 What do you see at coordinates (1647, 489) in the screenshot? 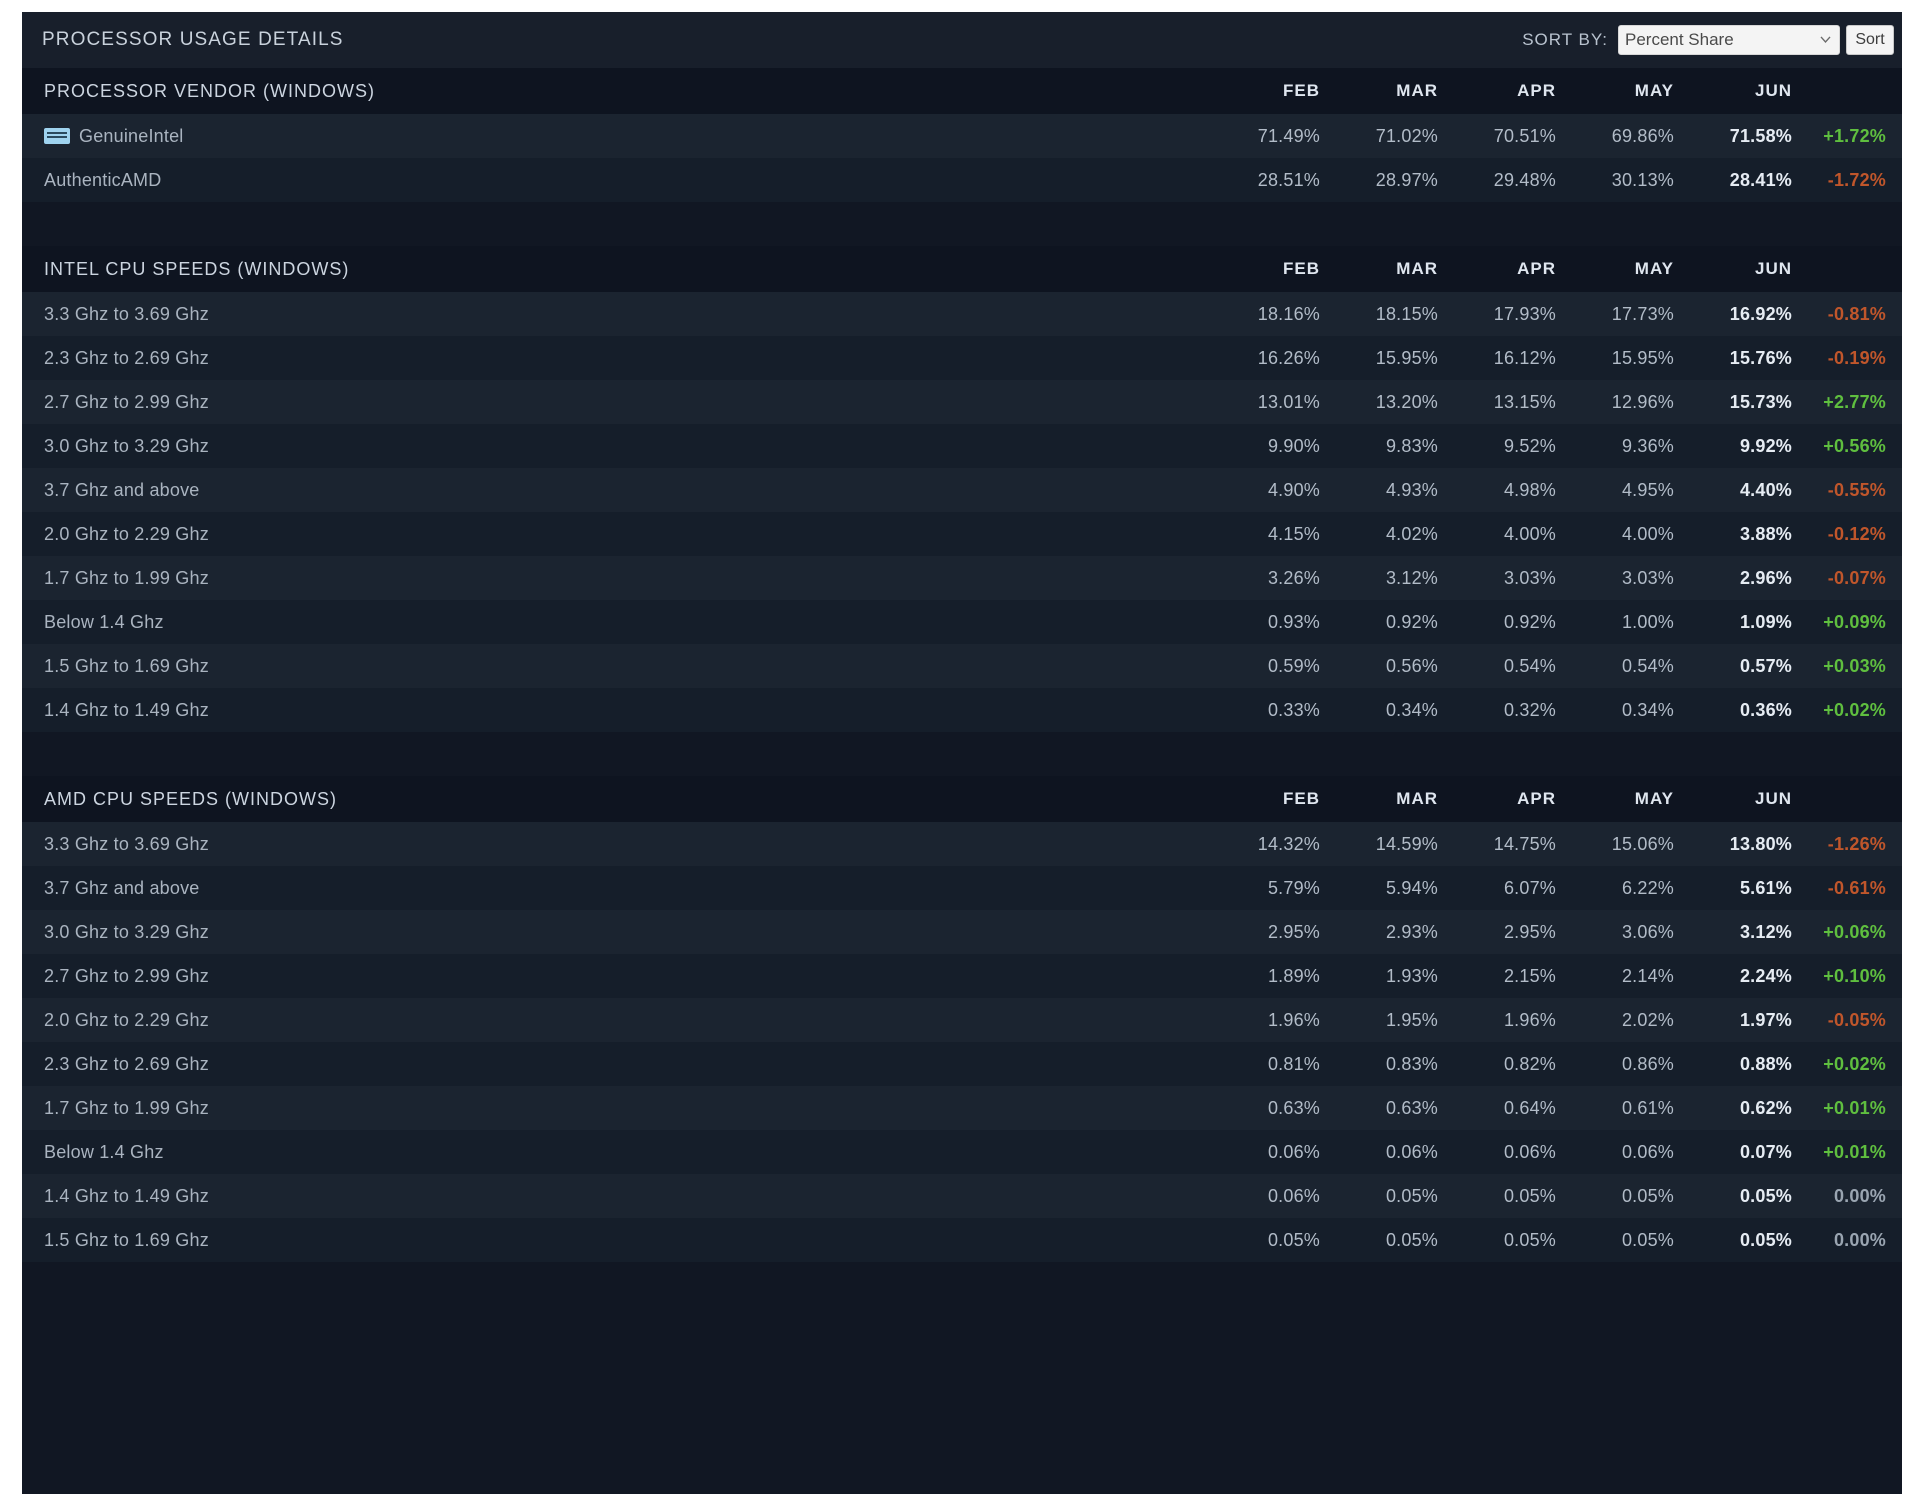
I see `cell-may: 4.95%` at bounding box center [1647, 489].